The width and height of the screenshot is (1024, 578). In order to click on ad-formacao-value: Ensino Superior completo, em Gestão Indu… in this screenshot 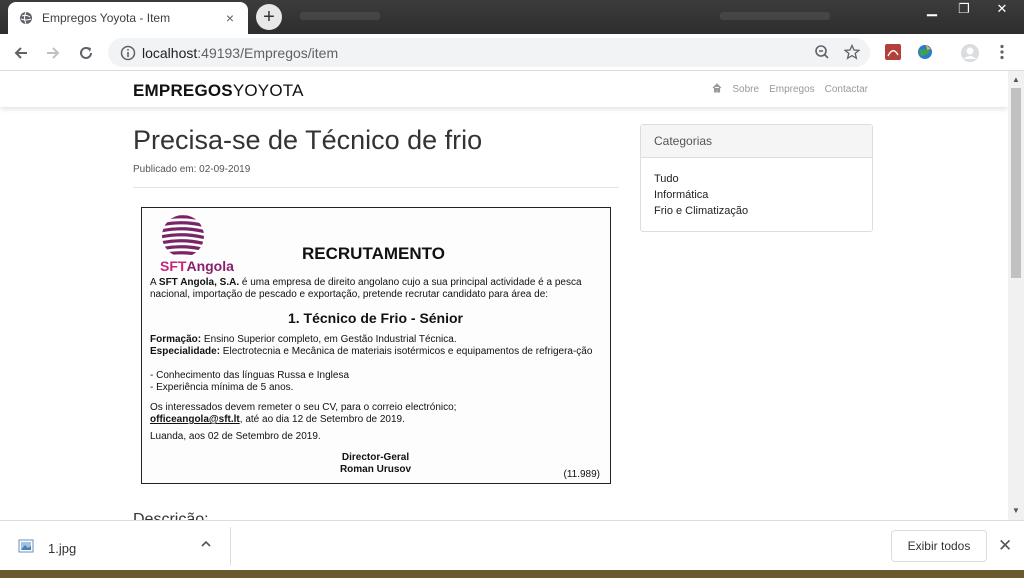, I will do `click(329, 339)`.